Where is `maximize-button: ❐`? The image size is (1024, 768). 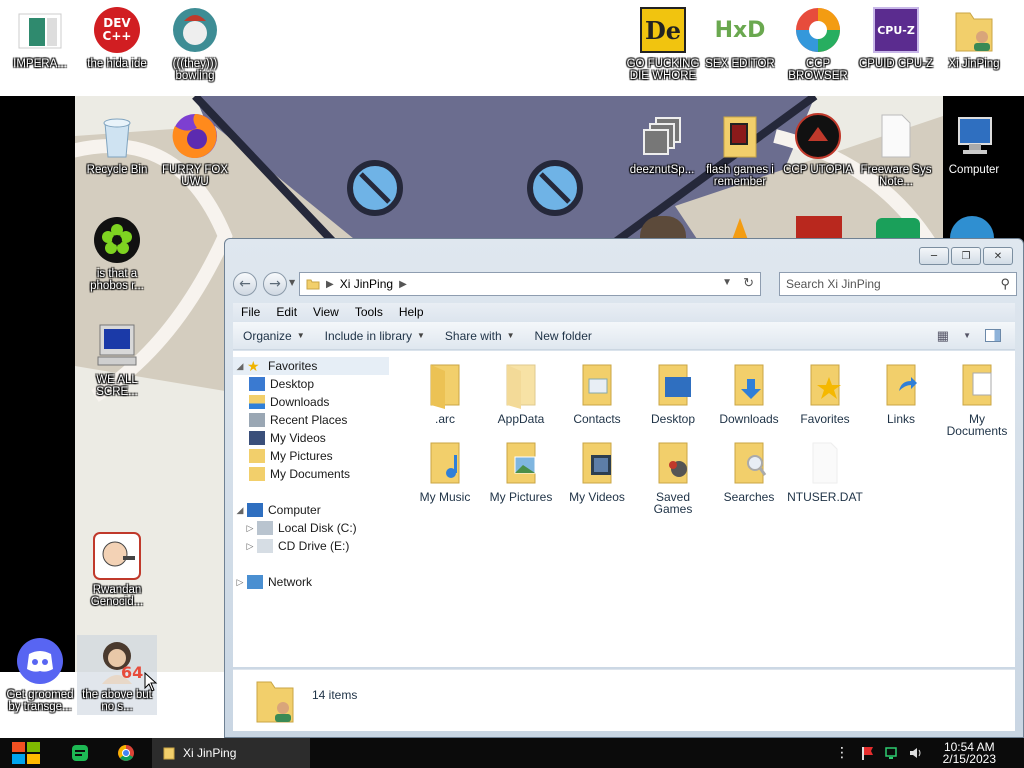
maximize-button: ❐ is located at coordinates (966, 256).